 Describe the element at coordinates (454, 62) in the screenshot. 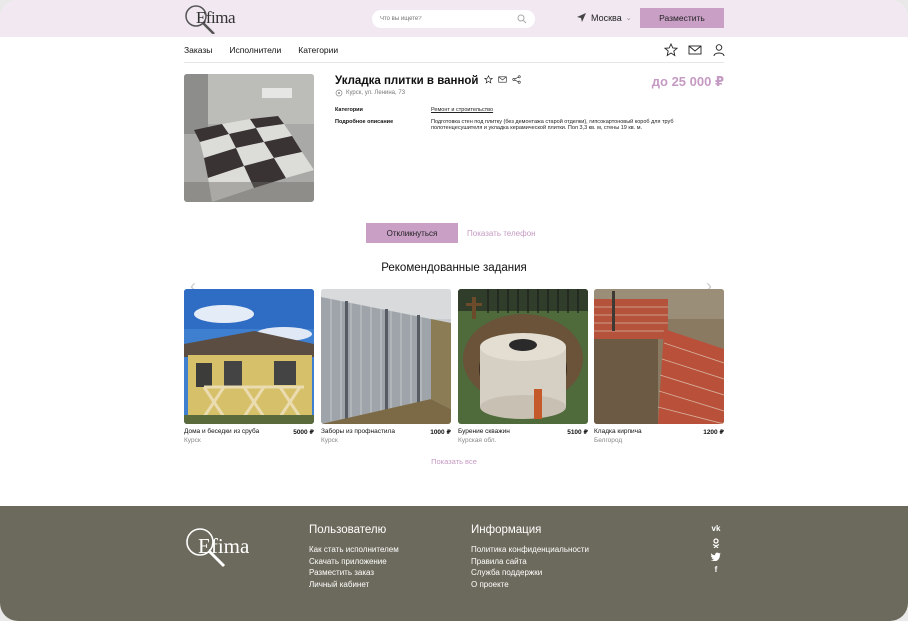

I see `nav-divider` at that location.